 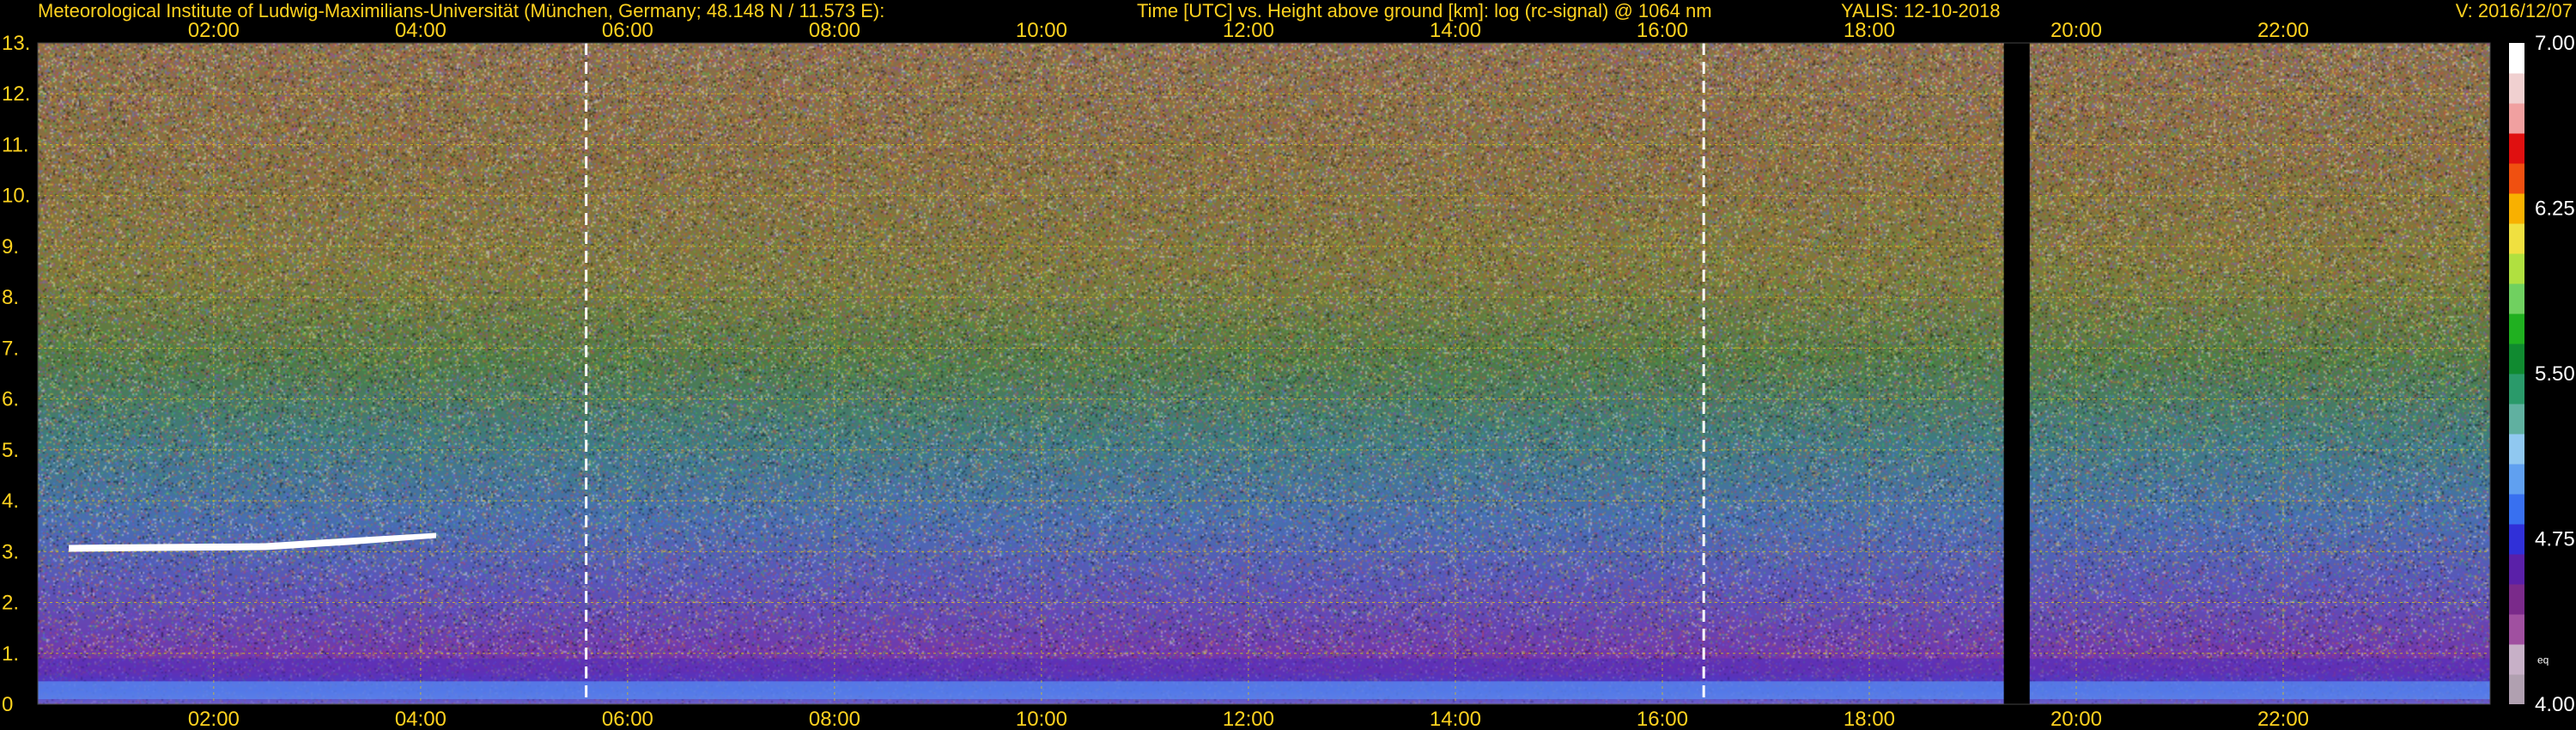 I want to click on colorbar, so click(x=2516, y=373).